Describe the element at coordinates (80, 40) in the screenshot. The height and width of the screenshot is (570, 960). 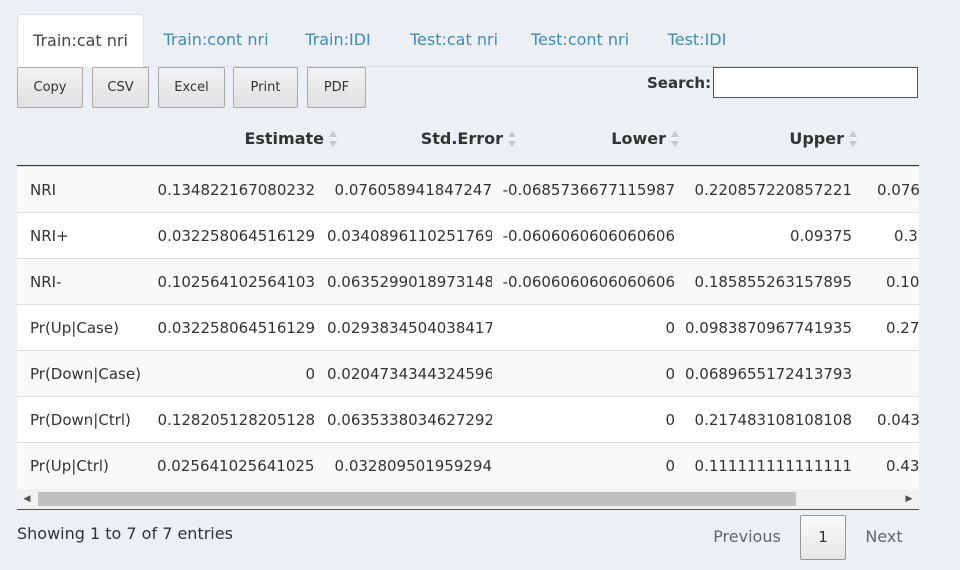
I see `tab-train-cat-nri: Train:cat nri` at that location.